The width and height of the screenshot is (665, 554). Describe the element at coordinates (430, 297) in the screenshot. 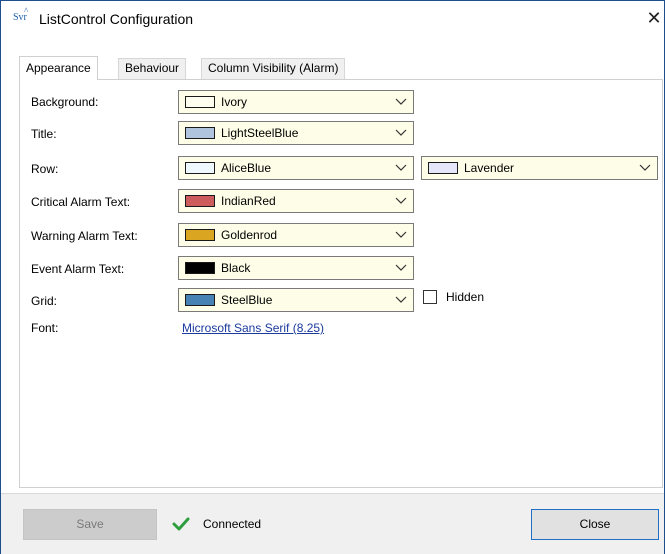

I see `grid-hidden-checkbox` at that location.